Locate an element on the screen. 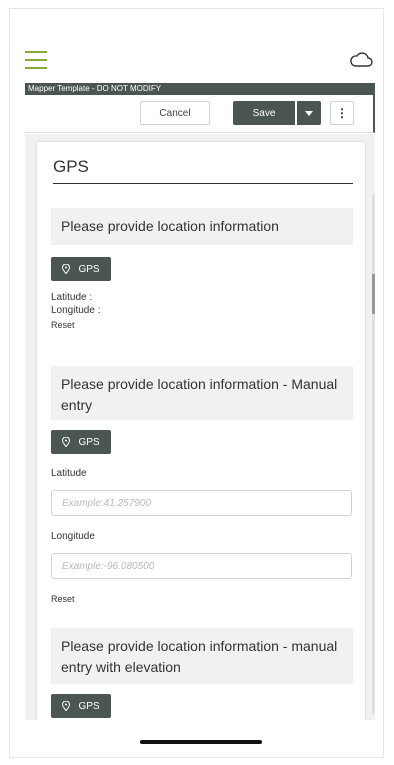 The width and height of the screenshot is (394, 765). latitude-input is located at coordinates (201, 503).